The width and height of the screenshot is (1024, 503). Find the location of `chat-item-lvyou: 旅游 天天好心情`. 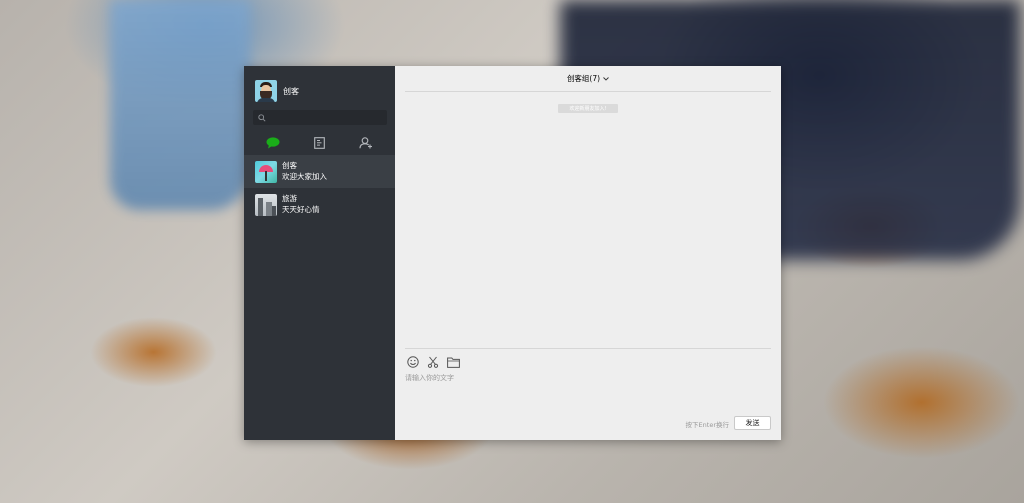

chat-item-lvyou: 旅游 天天好心情 is located at coordinates (319, 204).